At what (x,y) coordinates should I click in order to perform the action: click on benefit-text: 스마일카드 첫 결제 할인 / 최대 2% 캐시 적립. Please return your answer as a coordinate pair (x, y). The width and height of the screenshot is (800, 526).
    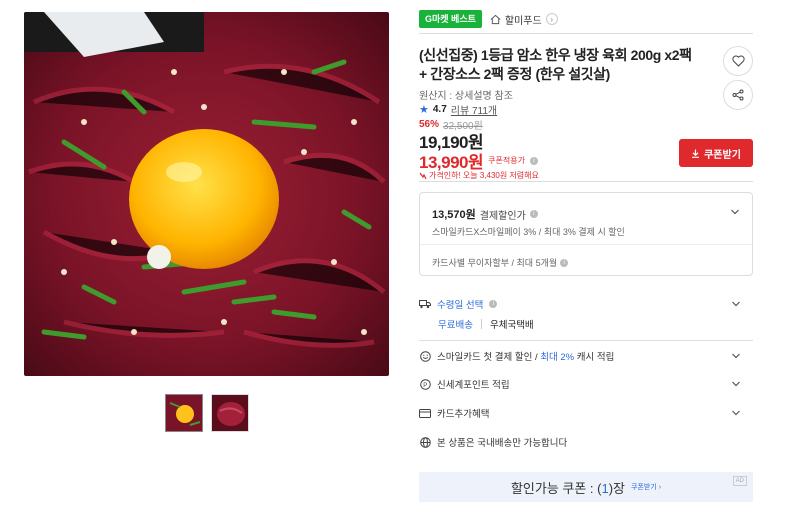
    Looking at the image, I should click on (525, 356).